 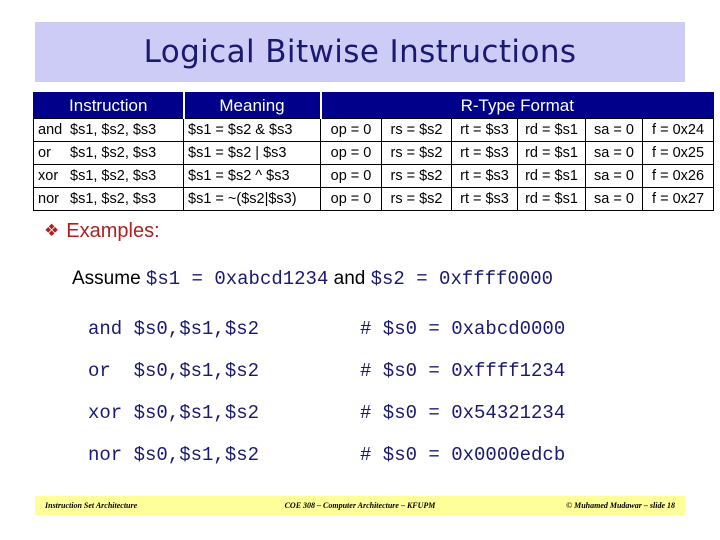 What do you see at coordinates (678, 199) in the screenshot?
I see `cell-funct: f = 0x27` at bounding box center [678, 199].